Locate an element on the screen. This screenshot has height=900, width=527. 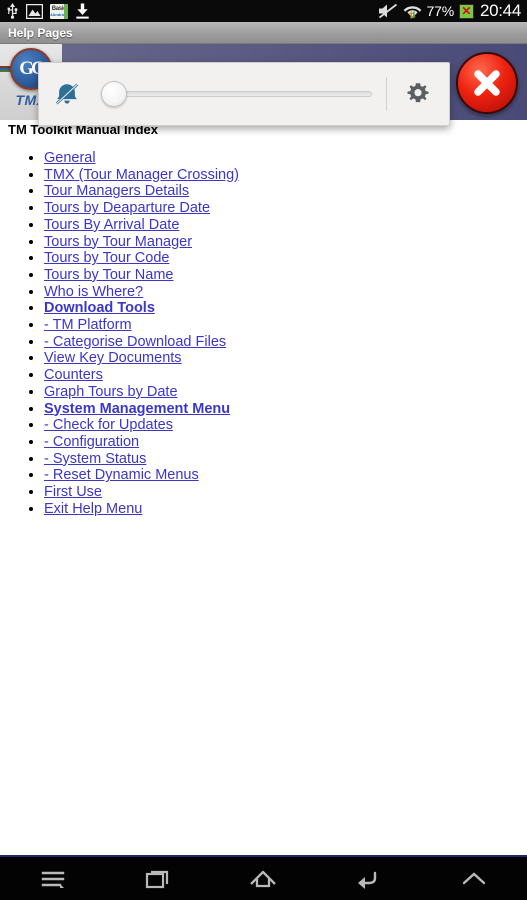
list-item: - Categorise Download Files is located at coordinates (281, 342).